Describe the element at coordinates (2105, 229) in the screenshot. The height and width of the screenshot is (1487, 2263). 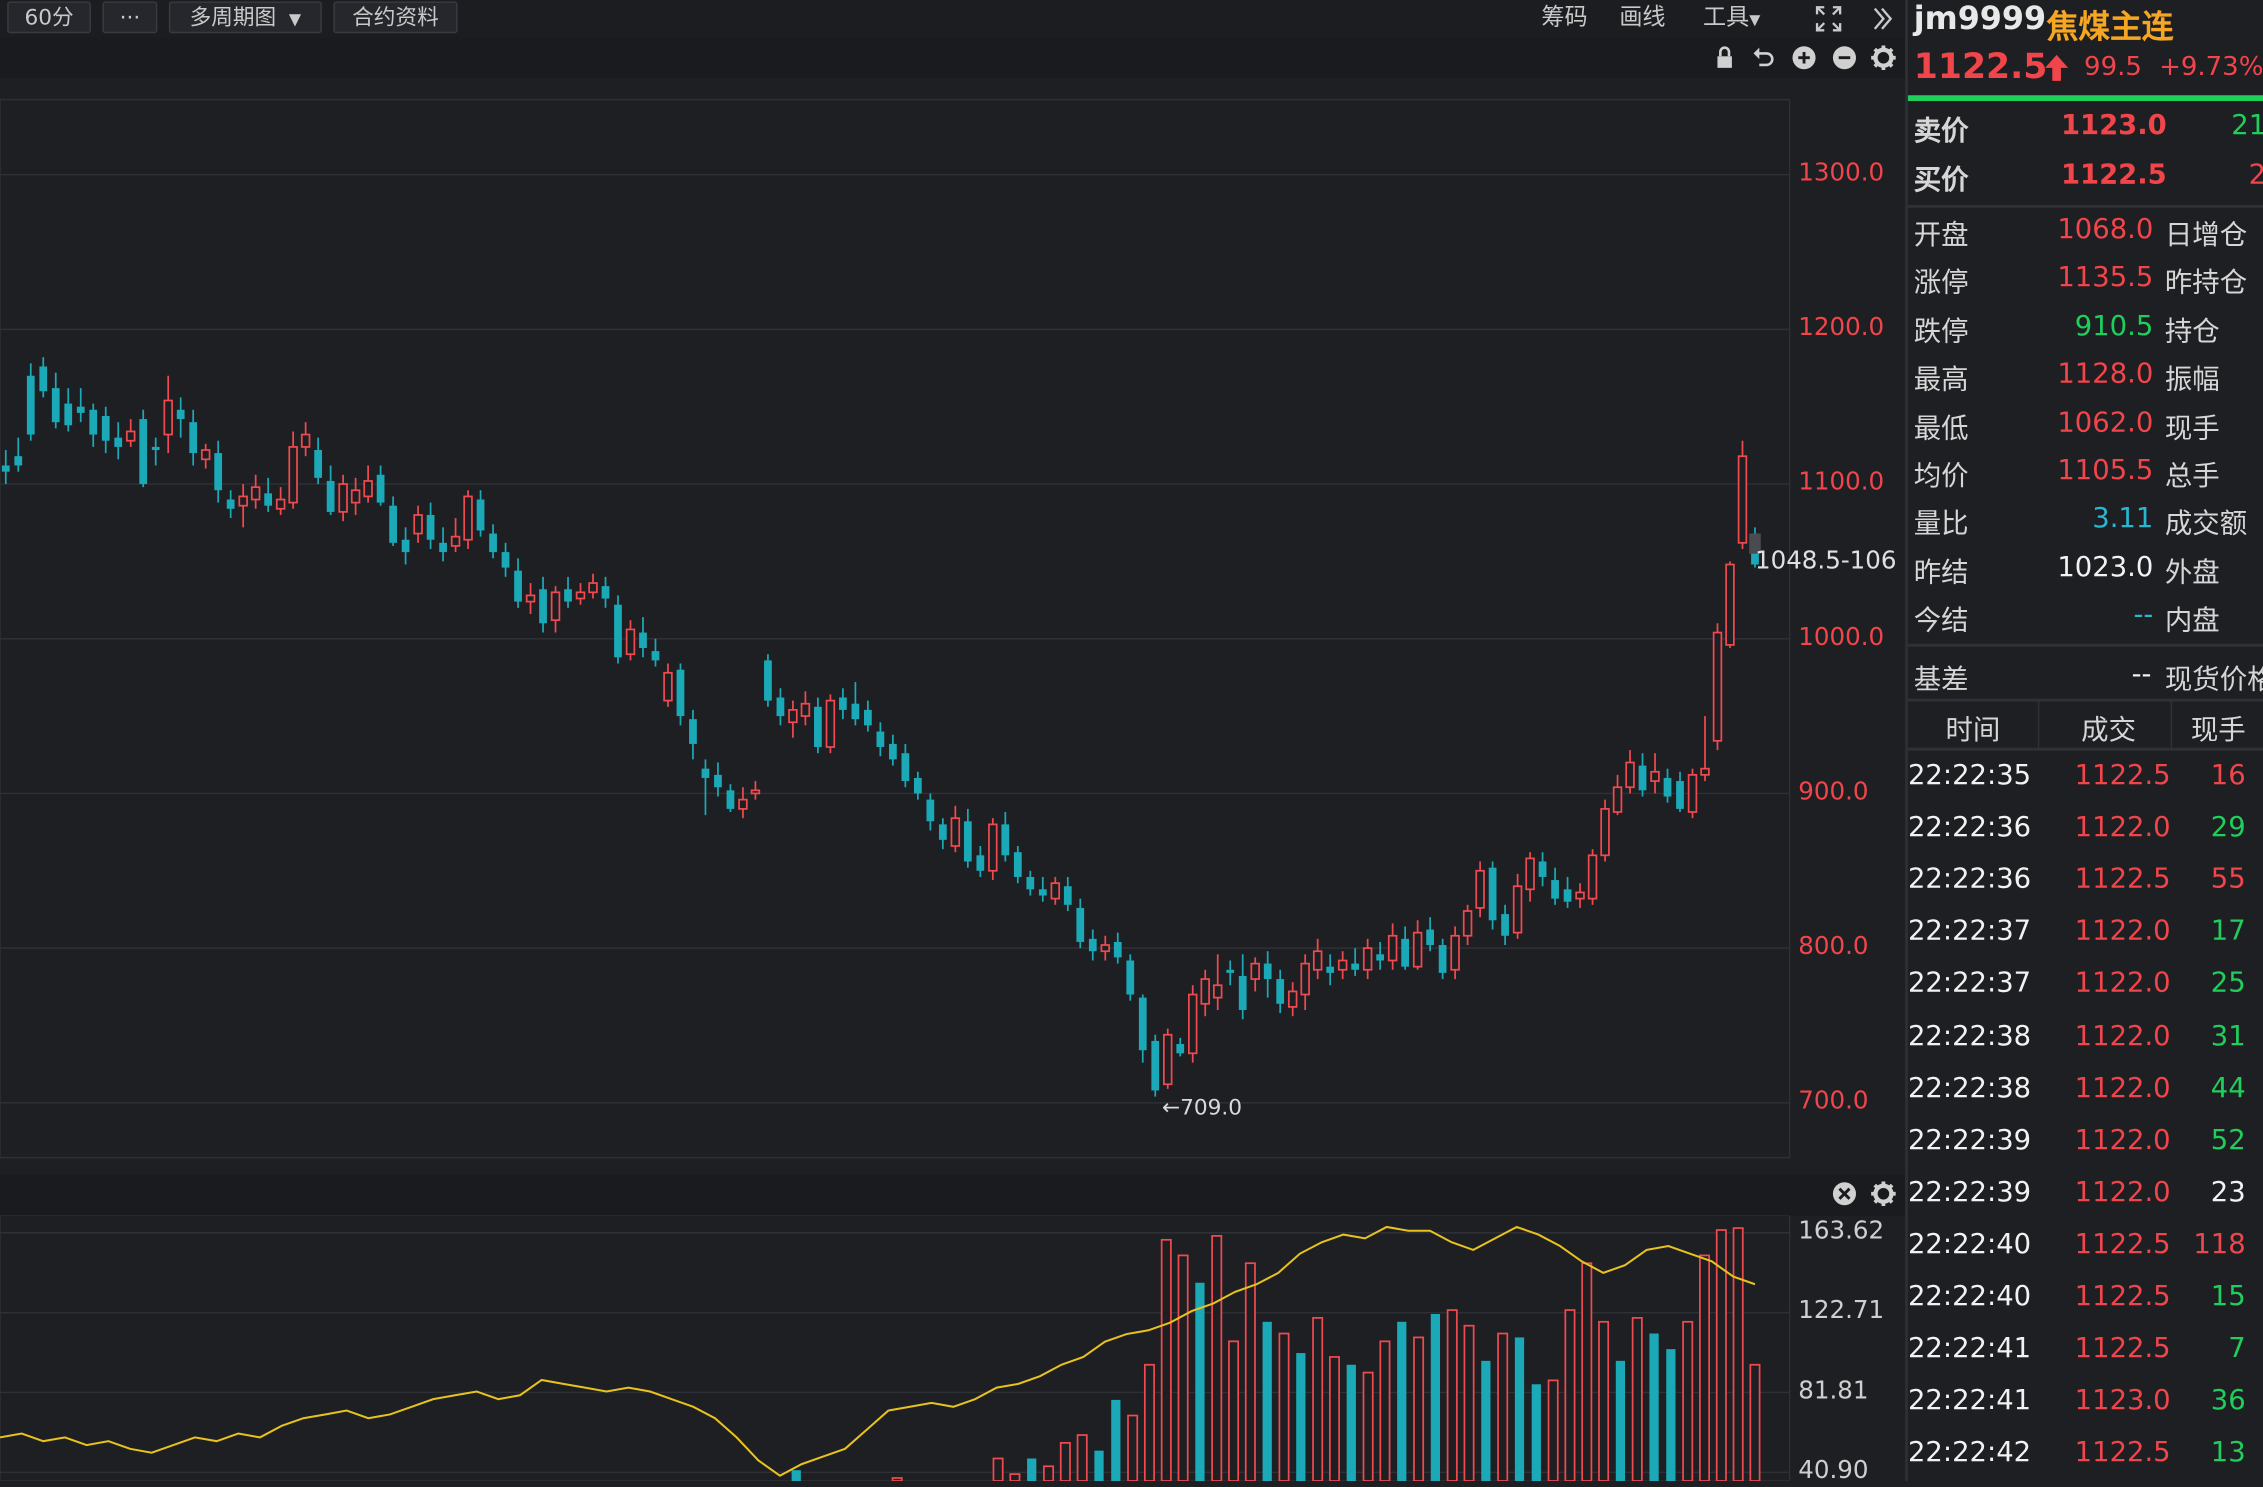
I see `stat-value: 1068.0` at that location.